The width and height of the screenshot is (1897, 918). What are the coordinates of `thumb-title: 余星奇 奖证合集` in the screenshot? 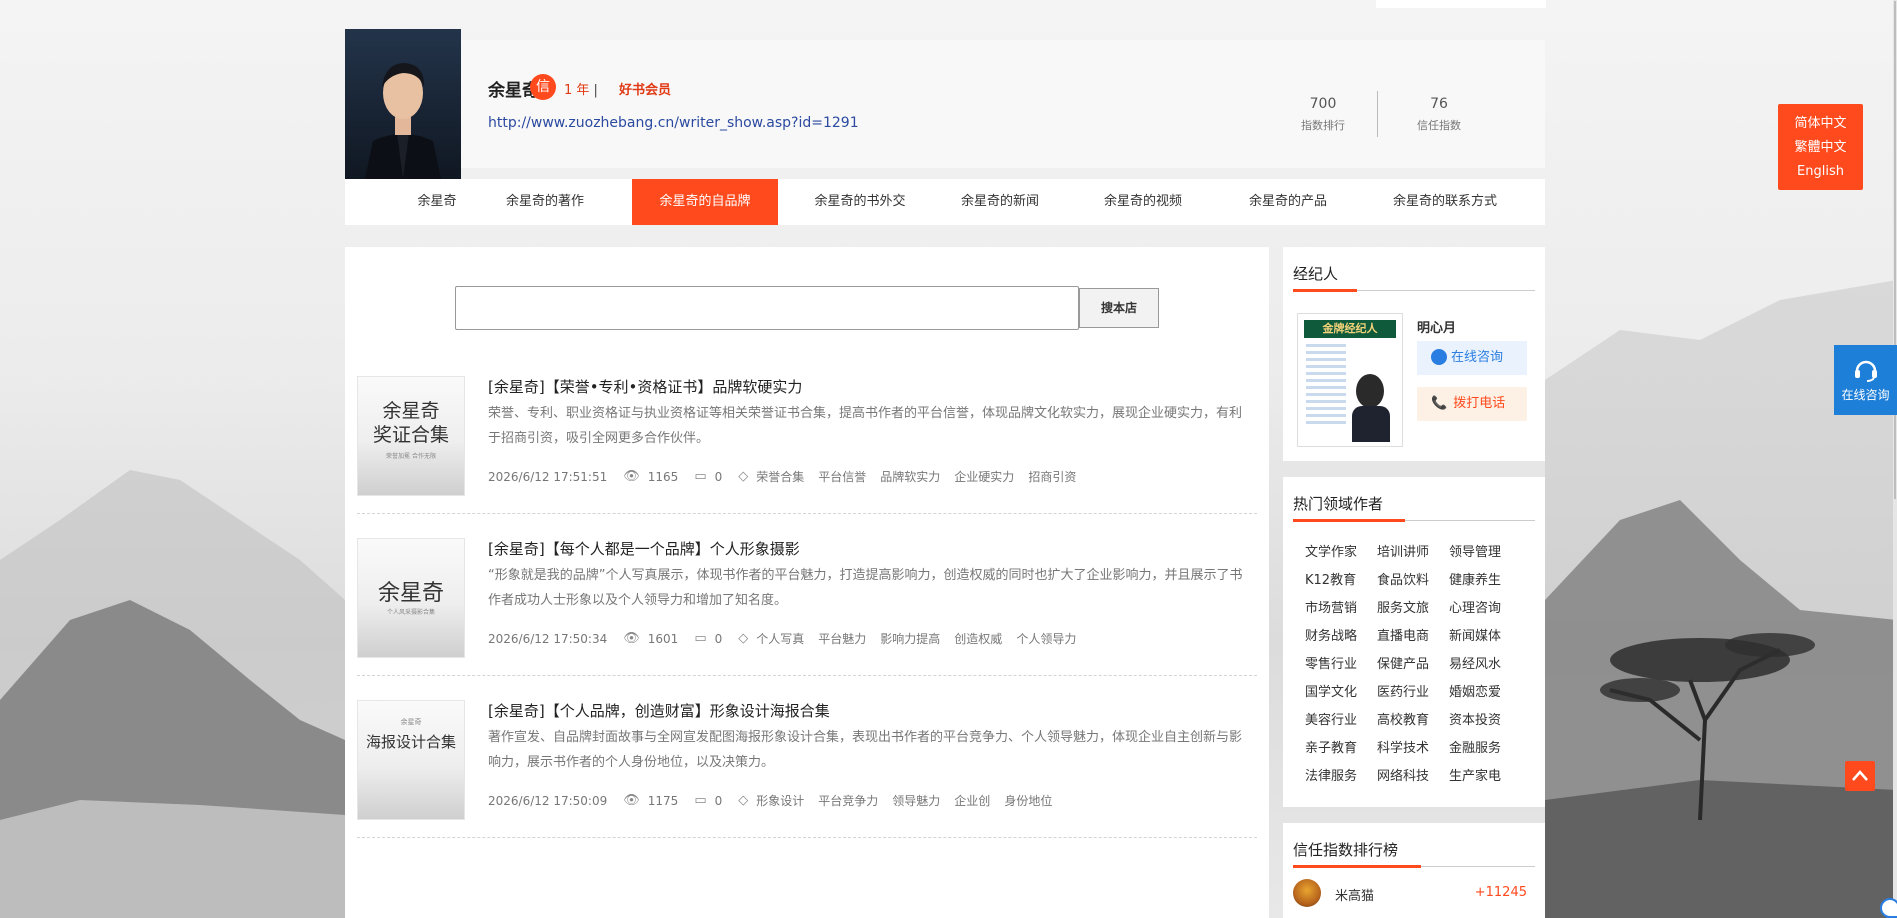 It's located at (410, 423).